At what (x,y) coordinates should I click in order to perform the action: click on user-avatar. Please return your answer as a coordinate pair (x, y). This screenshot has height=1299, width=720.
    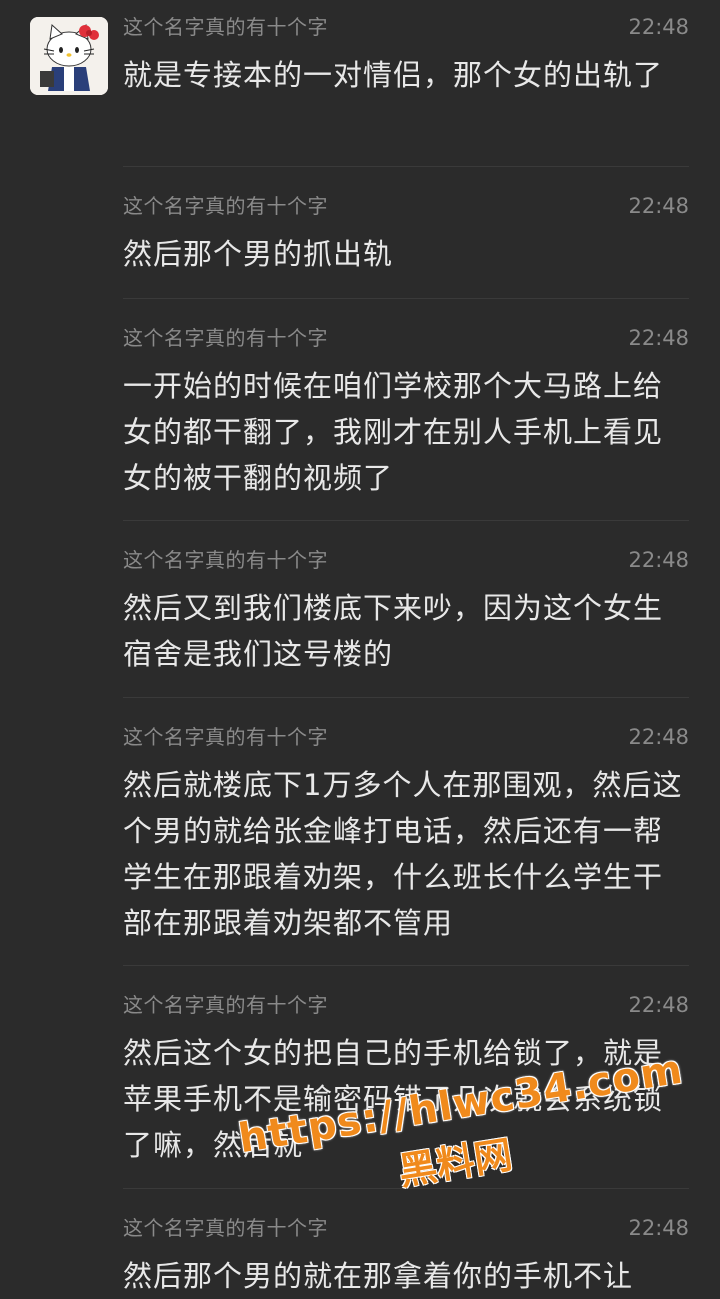
    Looking at the image, I should click on (69, 56).